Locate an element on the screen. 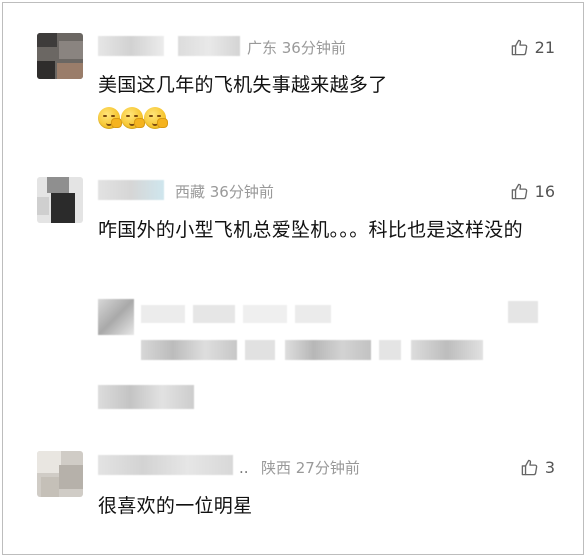  location-time: 西藏 36分钟前 is located at coordinates (224, 192).